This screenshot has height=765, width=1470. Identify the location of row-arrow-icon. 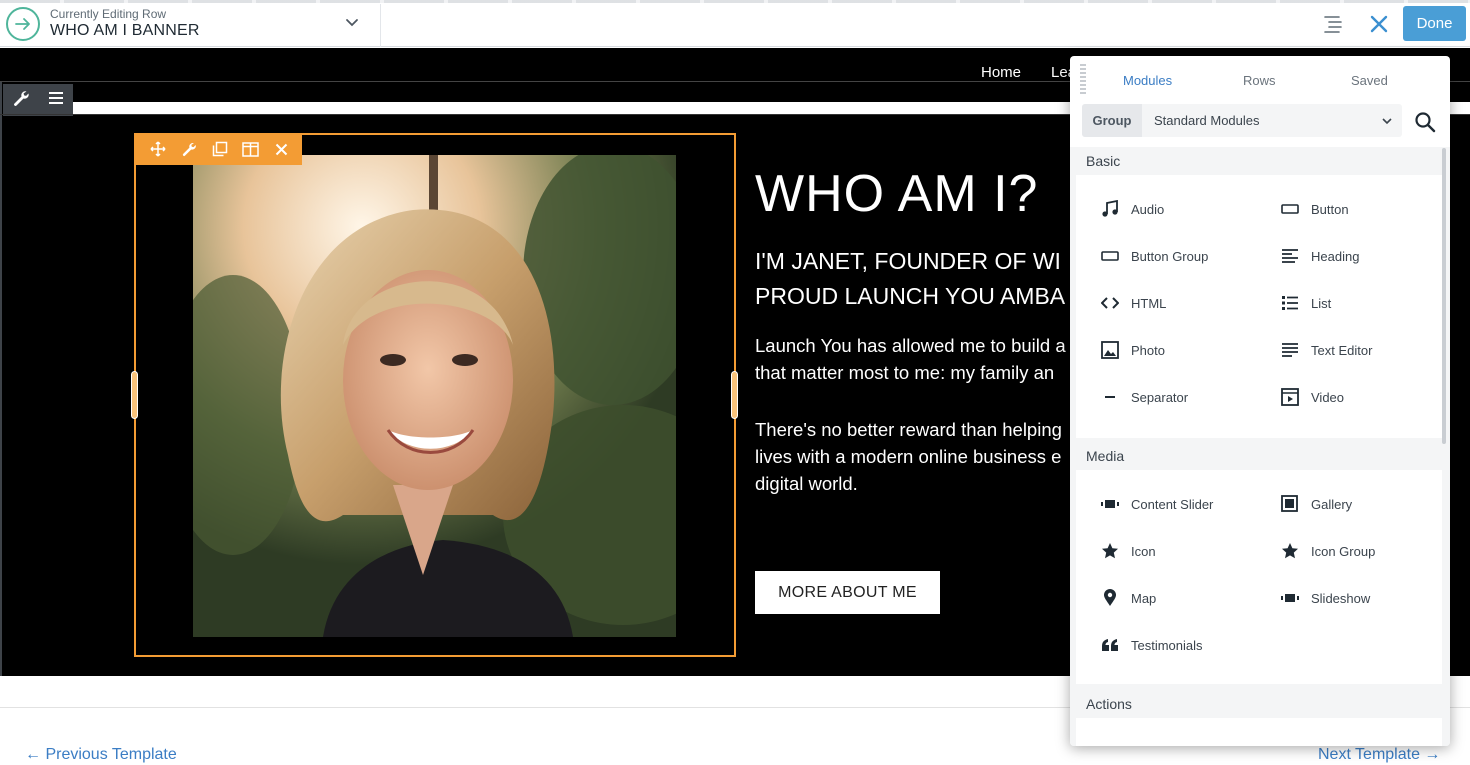
(23, 24).